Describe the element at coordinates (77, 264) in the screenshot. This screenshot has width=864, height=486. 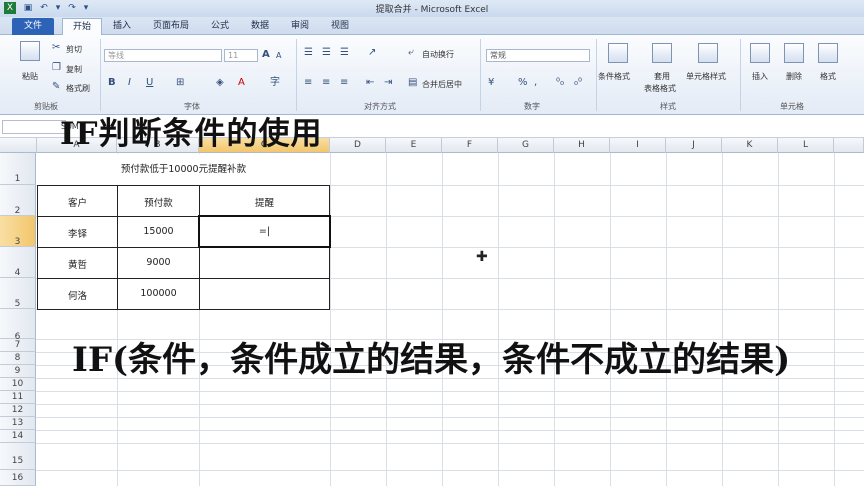
I see `cell-customer: 黄哲` at that location.